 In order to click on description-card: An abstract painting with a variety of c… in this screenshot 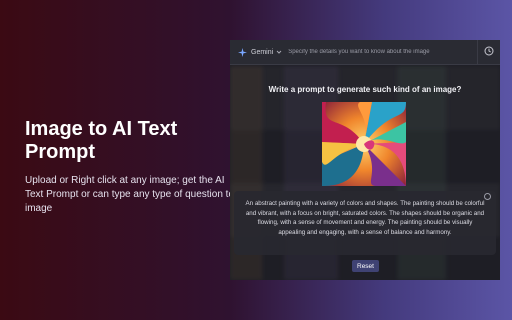, I will do `click(365, 223)`.